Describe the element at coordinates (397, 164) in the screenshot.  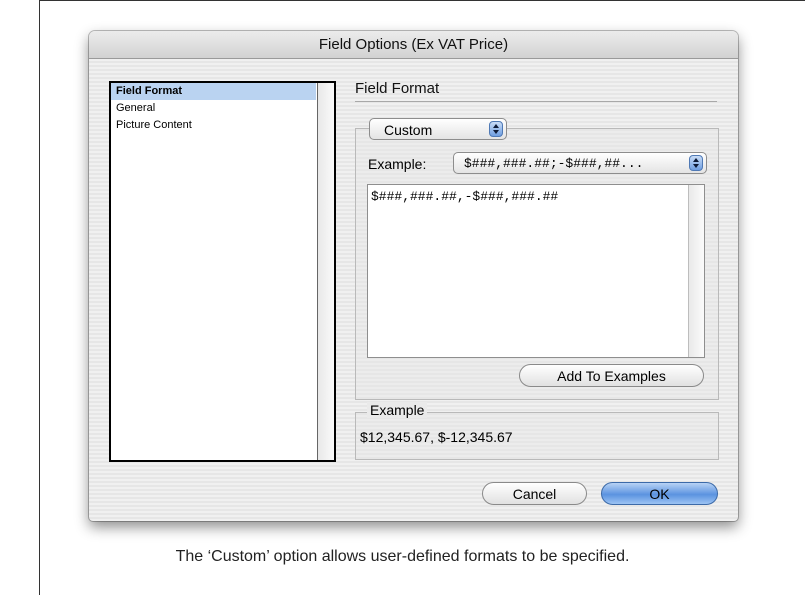
I see `example-label: Example:` at that location.